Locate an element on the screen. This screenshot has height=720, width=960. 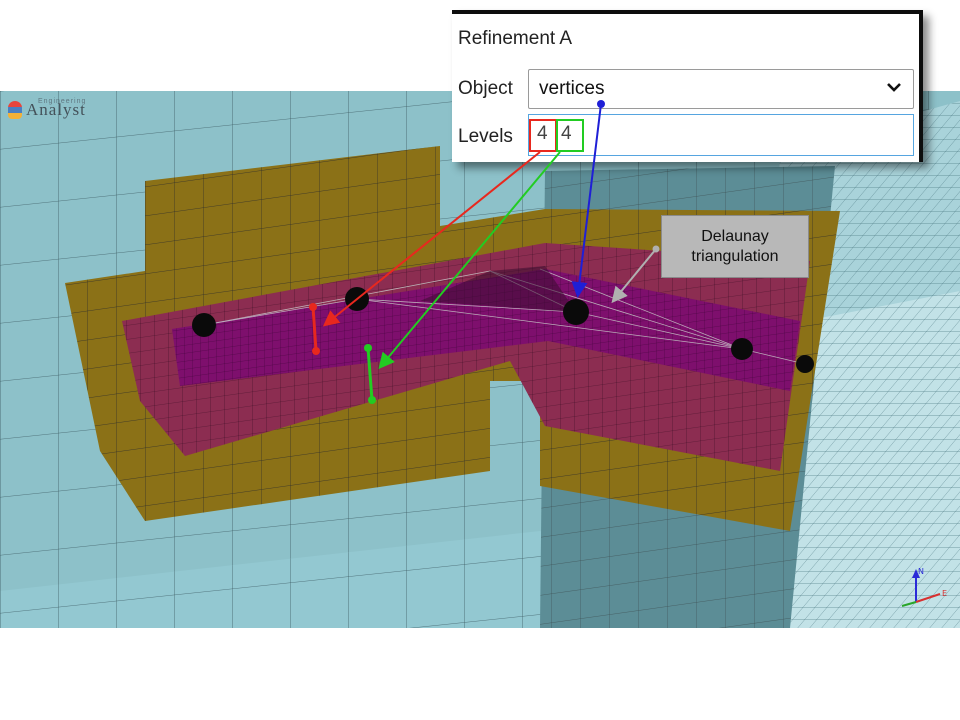
refinement-panel: Refinement A Object vertices Levels 4 4 is located at coordinates (687, 86).